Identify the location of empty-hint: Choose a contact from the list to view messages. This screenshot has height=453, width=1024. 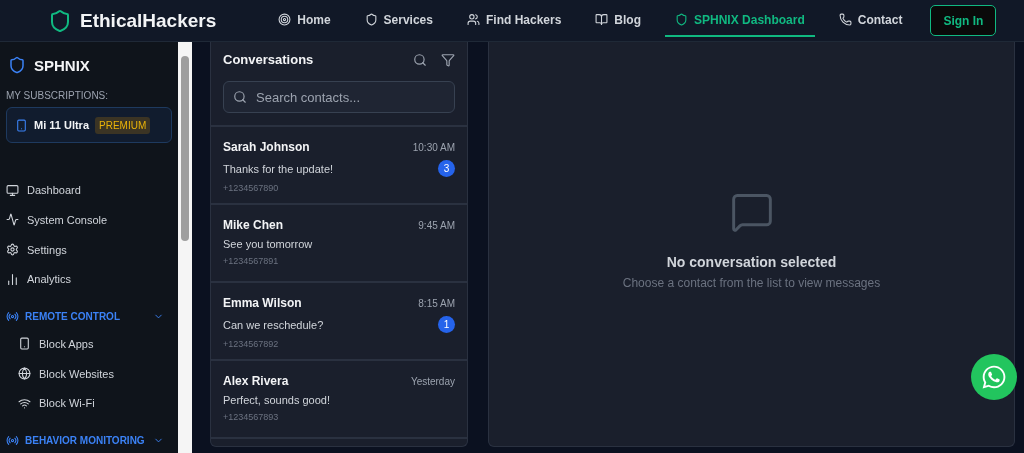
(751, 283).